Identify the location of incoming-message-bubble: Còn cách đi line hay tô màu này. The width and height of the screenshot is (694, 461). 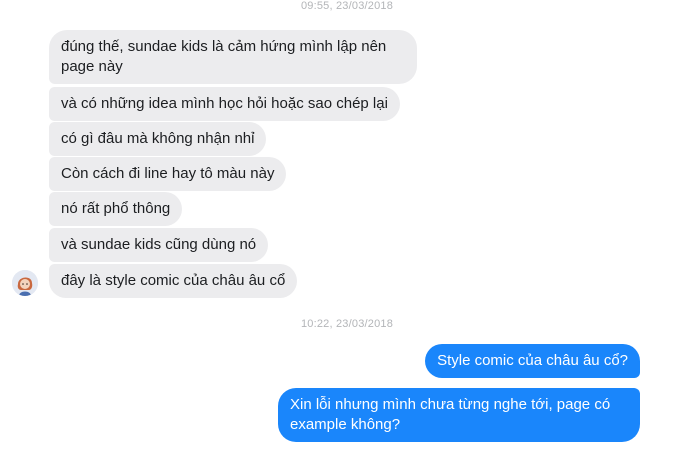
(168, 174).